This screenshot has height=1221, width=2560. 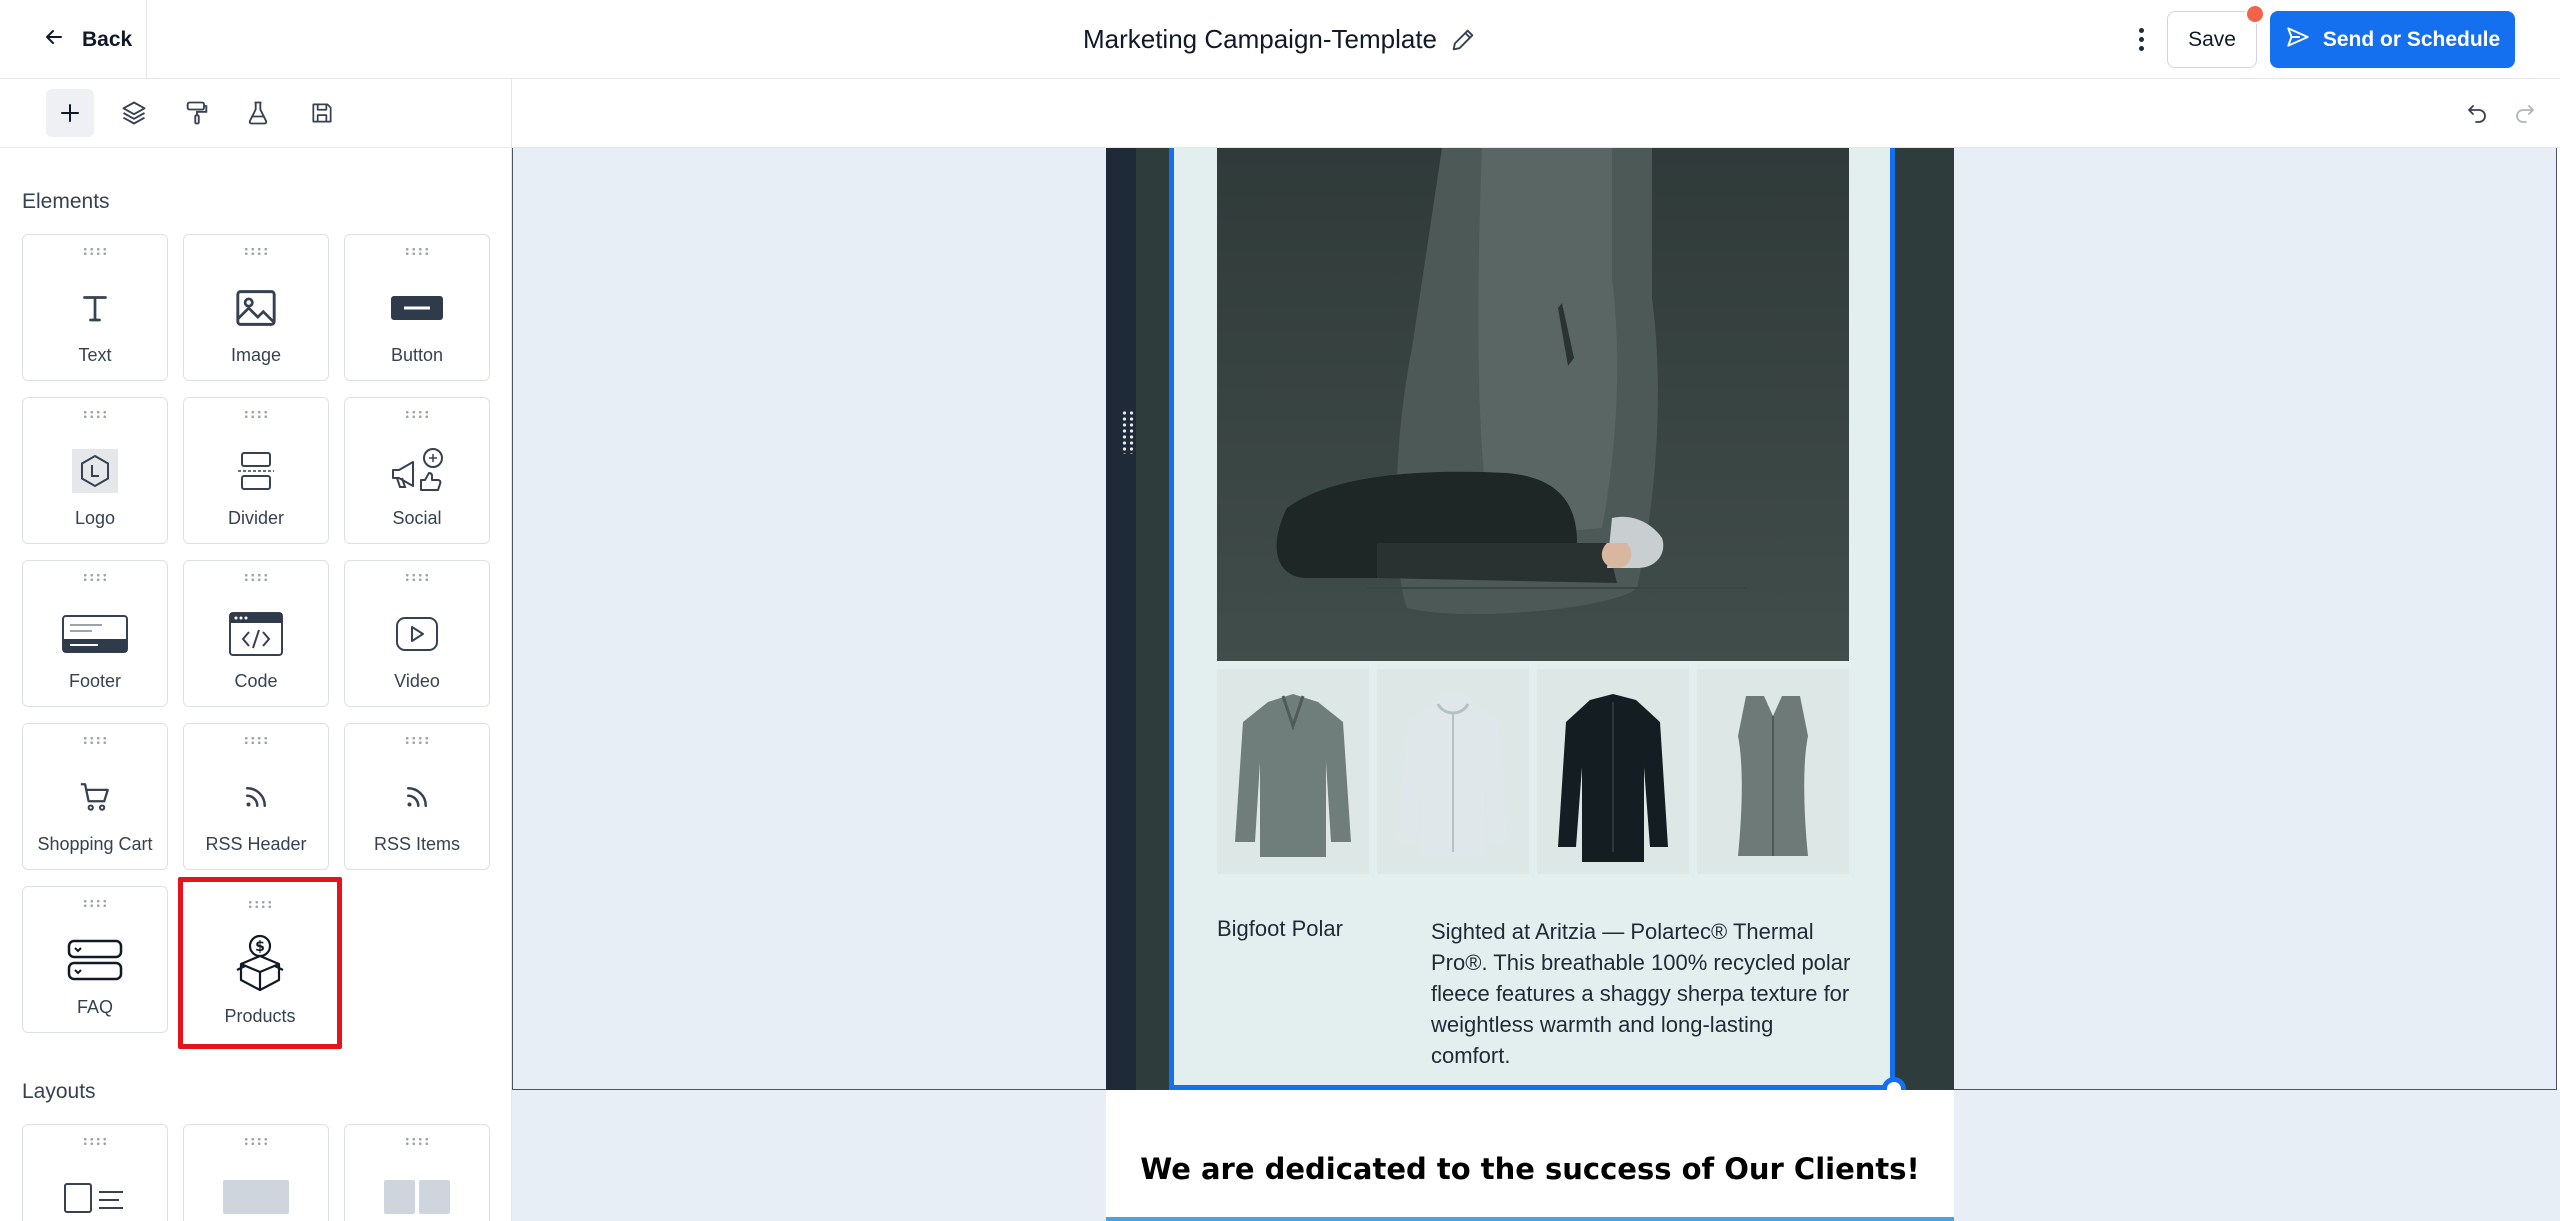 I want to click on element-tile-button: Button, so click(x=417, y=307).